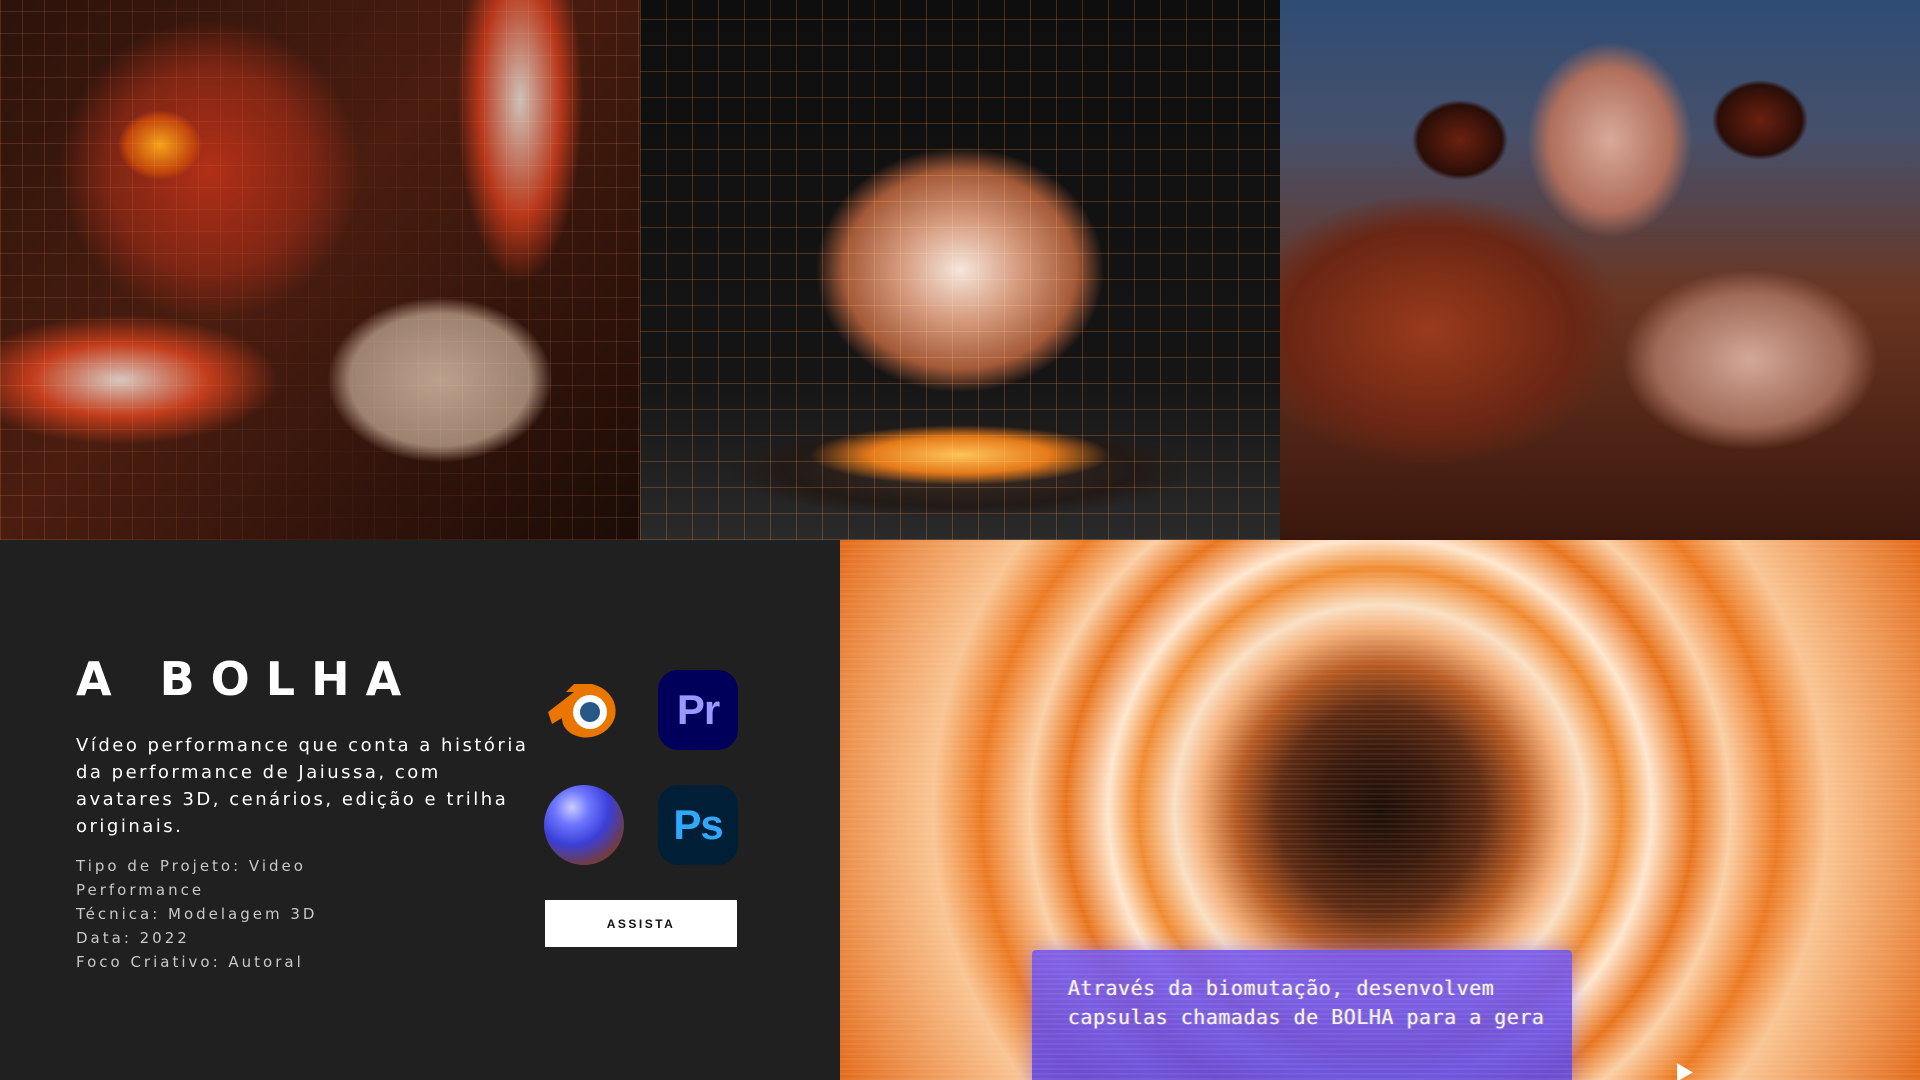  I want to click on sphere-icon, so click(584, 825).